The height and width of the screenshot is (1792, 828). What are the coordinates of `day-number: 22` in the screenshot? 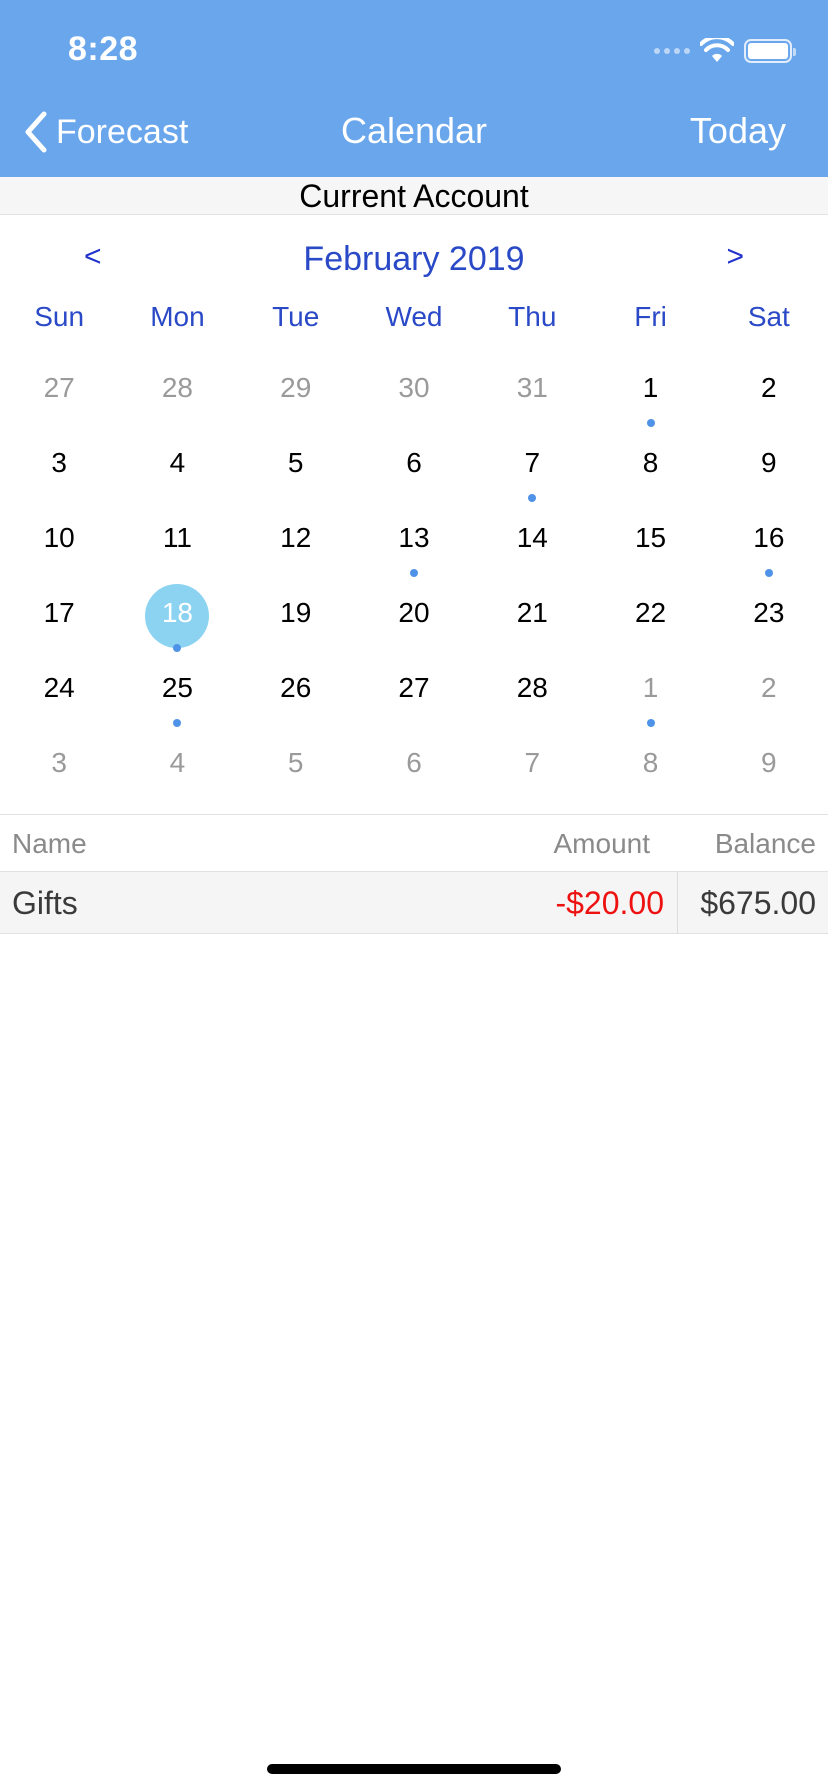 It's located at (650, 612).